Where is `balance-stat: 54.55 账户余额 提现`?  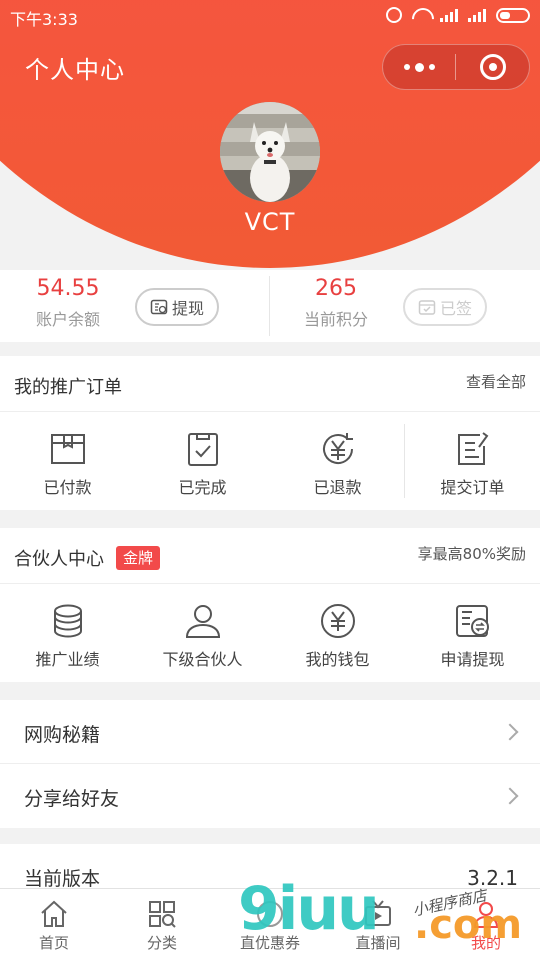
balance-stat: 54.55 账户余额 提现 is located at coordinates (134, 306).